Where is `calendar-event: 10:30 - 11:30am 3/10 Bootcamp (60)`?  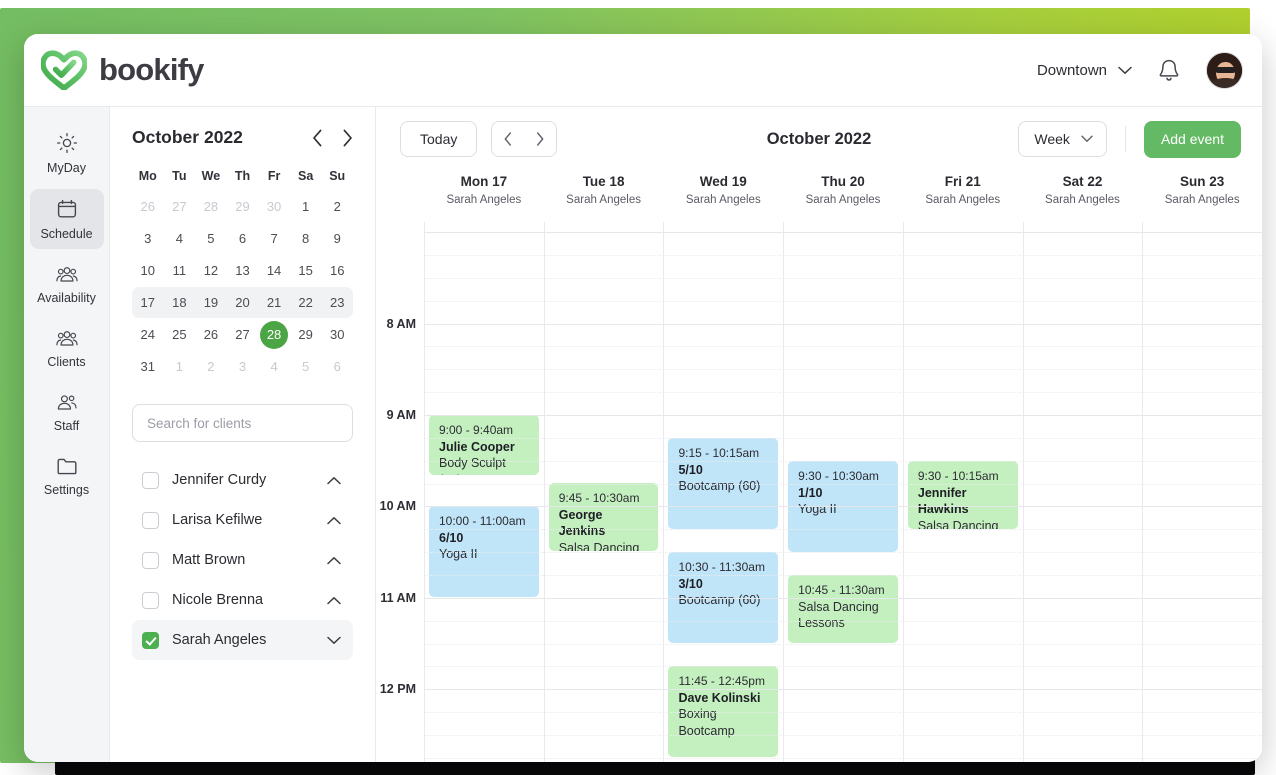
calendar-event: 10:30 - 11:30am 3/10 Bootcamp (60) is located at coordinates (723, 597).